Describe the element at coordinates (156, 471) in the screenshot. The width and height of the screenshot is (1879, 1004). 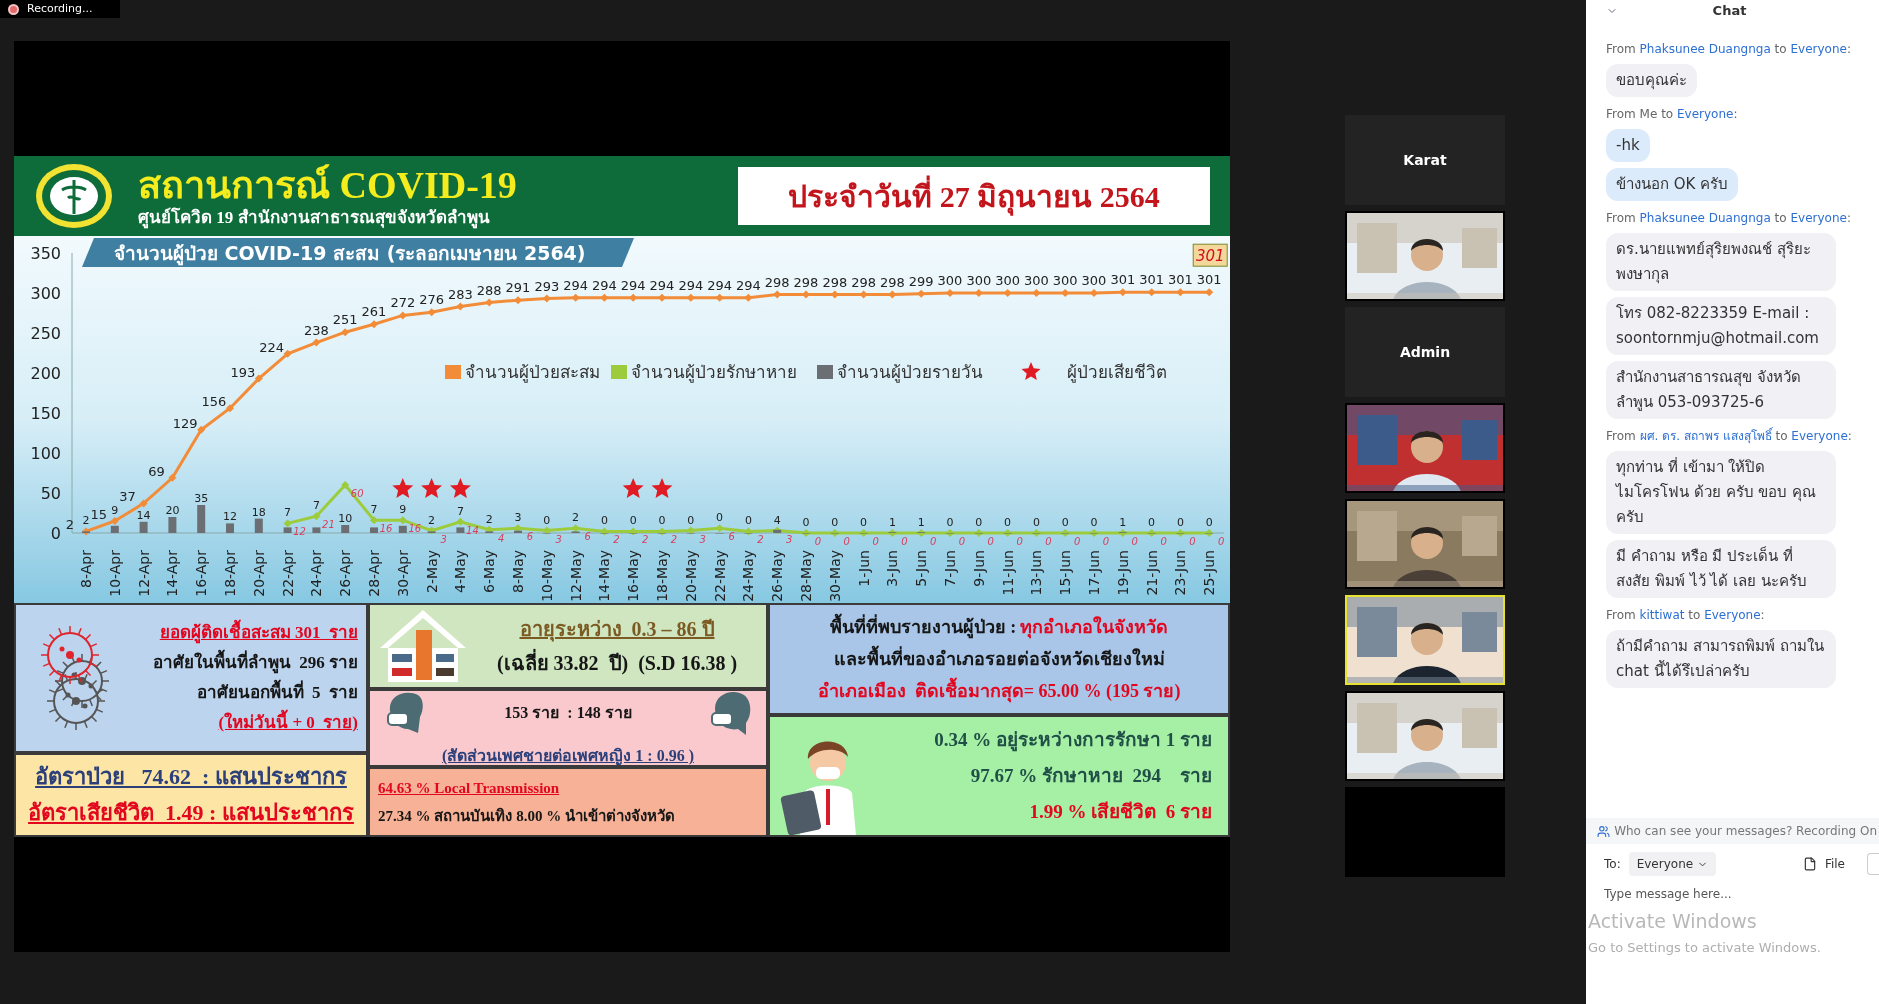
I see `data-label: 69` at that location.